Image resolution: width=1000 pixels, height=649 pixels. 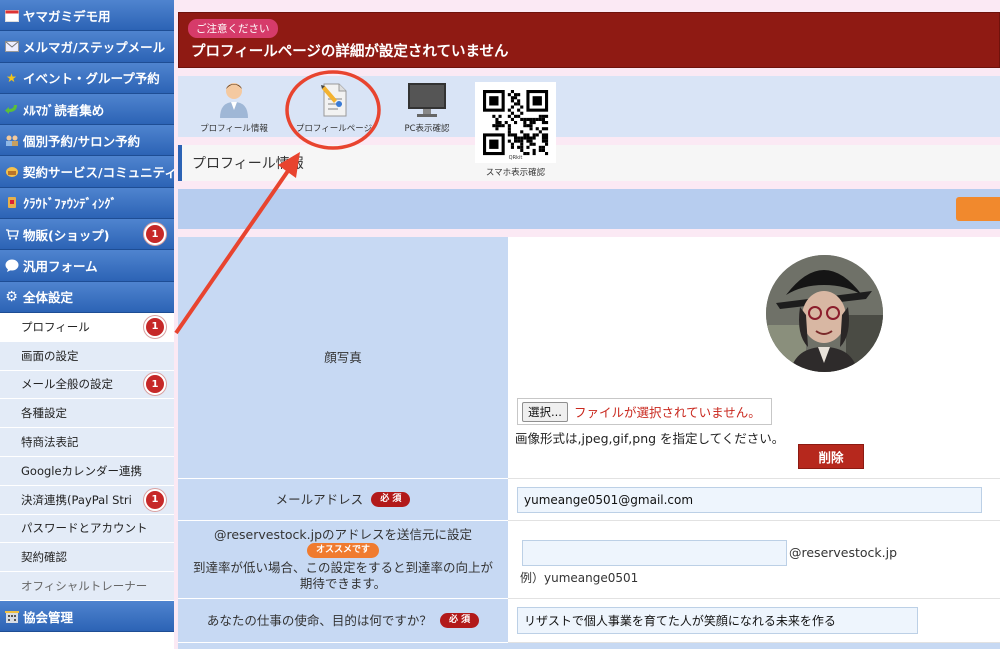 What do you see at coordinates (11, 109) in the screenshot?
I see `green-arrow-icon` at bounding box center [11, 109].